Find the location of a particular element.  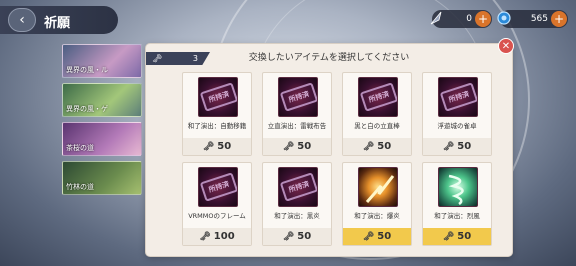

currency-gem-value: 565 is located at coordinates (539, 19).